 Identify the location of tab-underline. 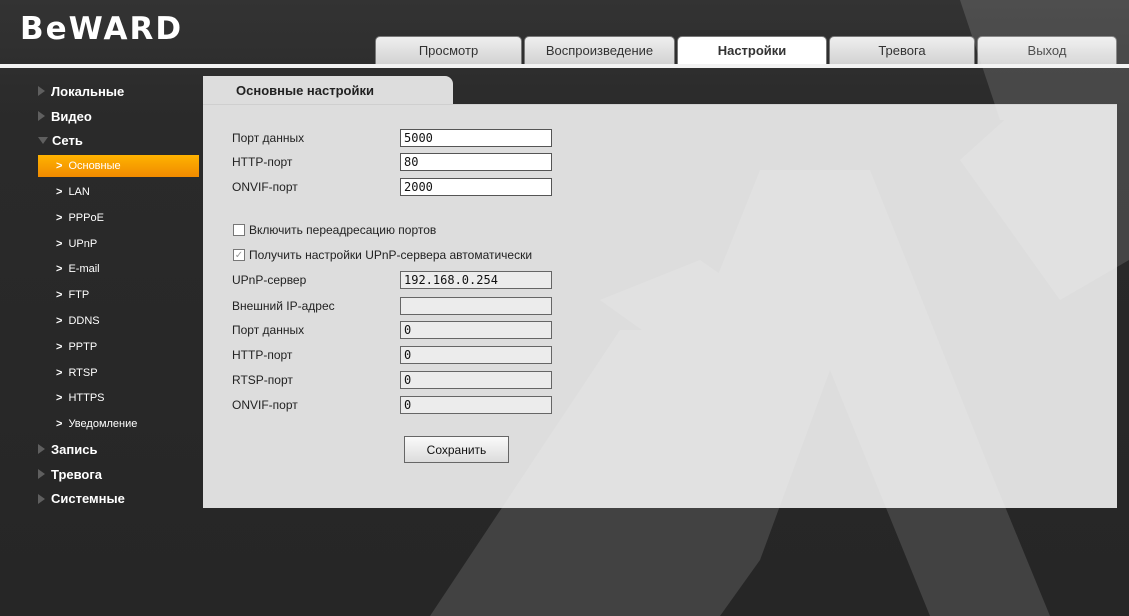
(564, 66).